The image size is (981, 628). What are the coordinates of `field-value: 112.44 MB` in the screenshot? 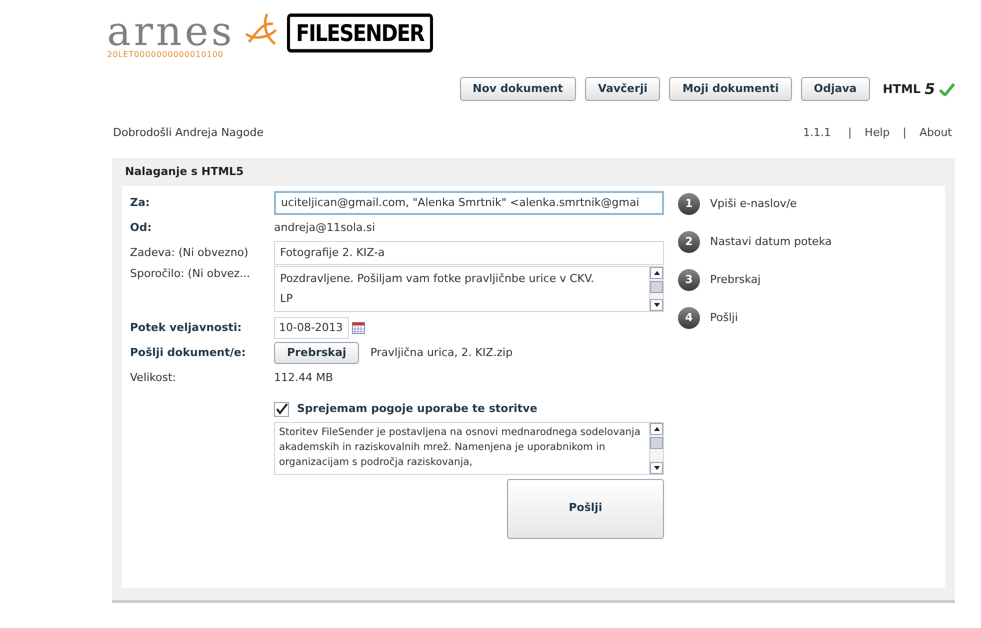 It's located at (304, 378).